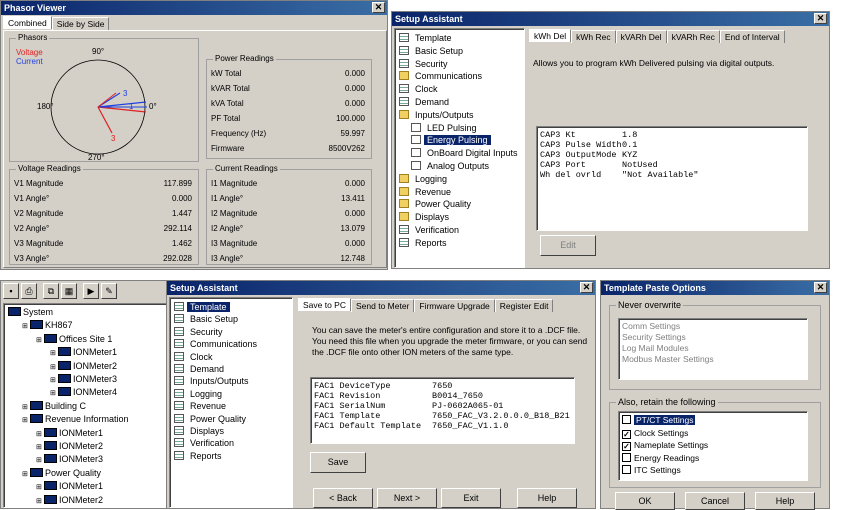 The width and height of the screenshot is (848, 510). What do you see at coordinates (83, 392) in the screenshot?
I see `tree-item: ⊞ IONMeter4` at bounding box center [83, 392].